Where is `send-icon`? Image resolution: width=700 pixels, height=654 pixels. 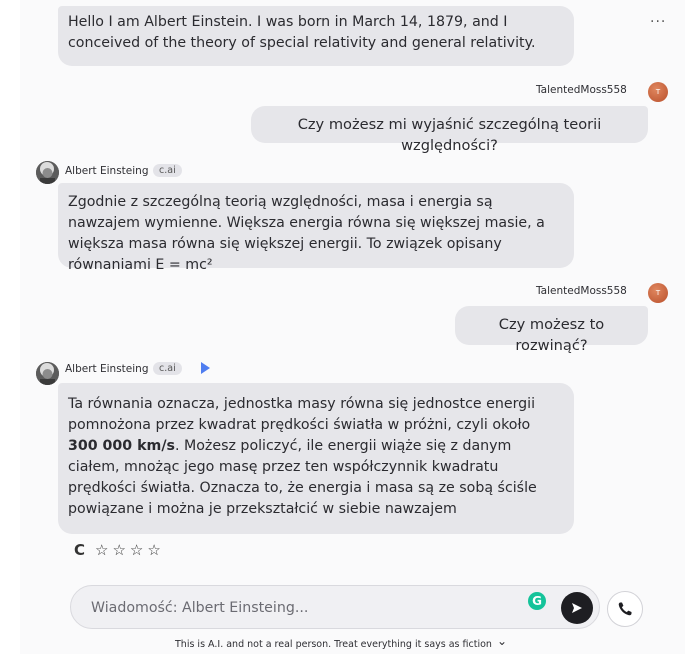 send-icon is located at coordinates (577, 608).